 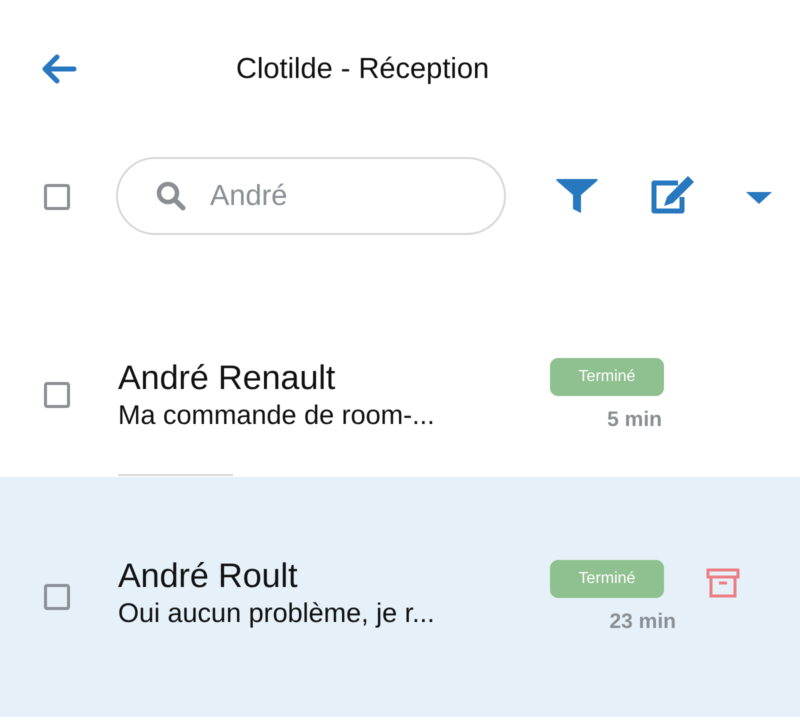 What do you see at coordinates (227, 378) in the screenshot?
I see `contact-name: André Renault` at bounding box center [227, 378].